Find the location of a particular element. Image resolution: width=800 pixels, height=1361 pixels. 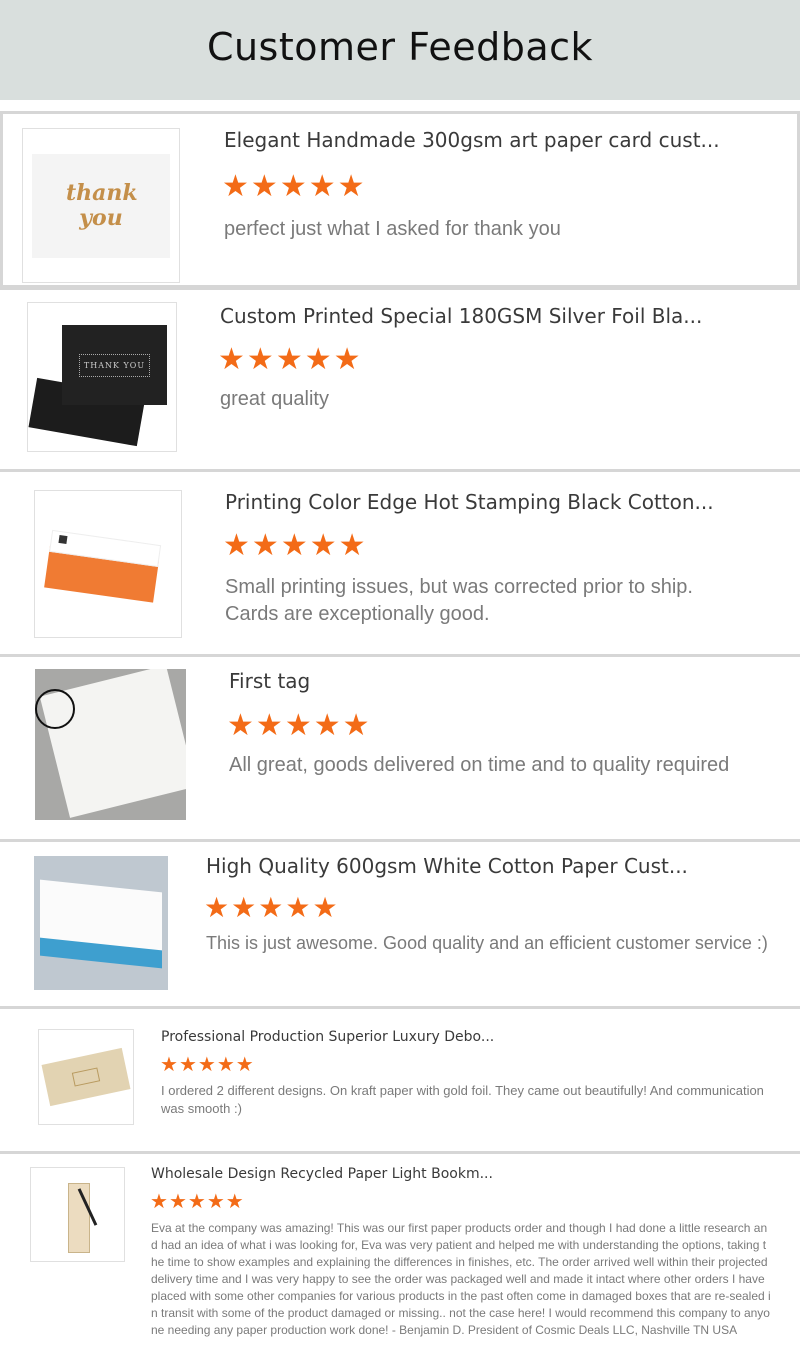

thumb-text: THANK YOU is located at coordinates (114, 365).